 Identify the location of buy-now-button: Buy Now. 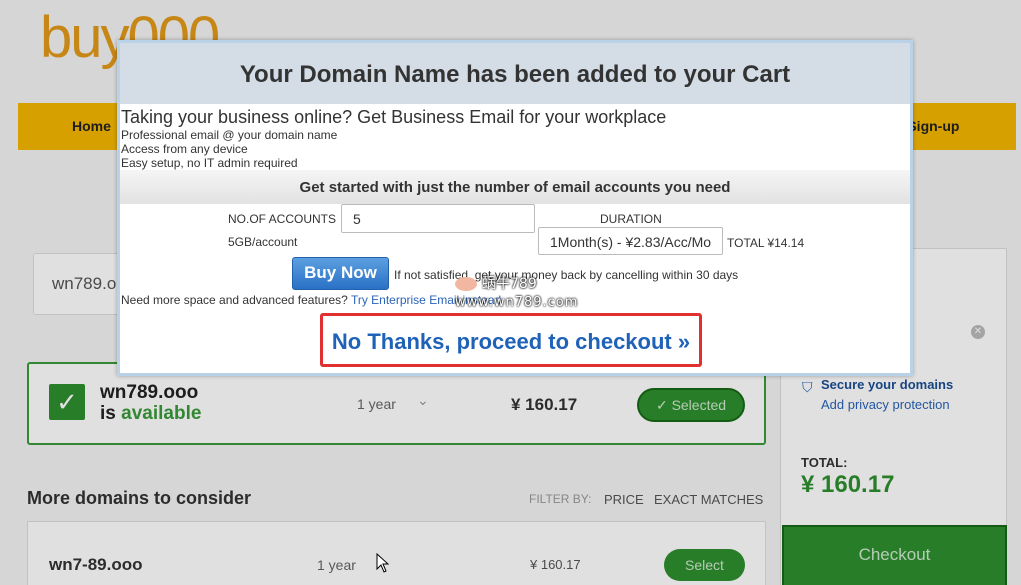
(340, 273).